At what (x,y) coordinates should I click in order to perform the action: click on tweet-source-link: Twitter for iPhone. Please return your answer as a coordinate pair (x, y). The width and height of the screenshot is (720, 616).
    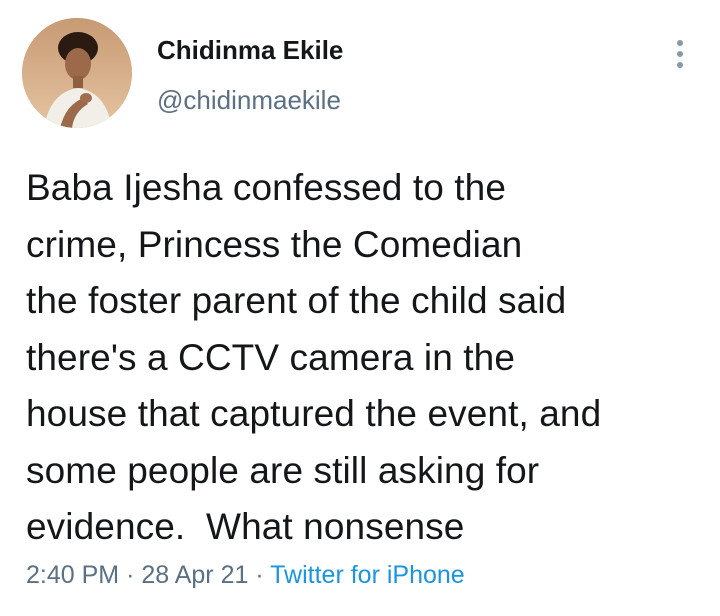
    Looking at the image, I should click on (367, 575).